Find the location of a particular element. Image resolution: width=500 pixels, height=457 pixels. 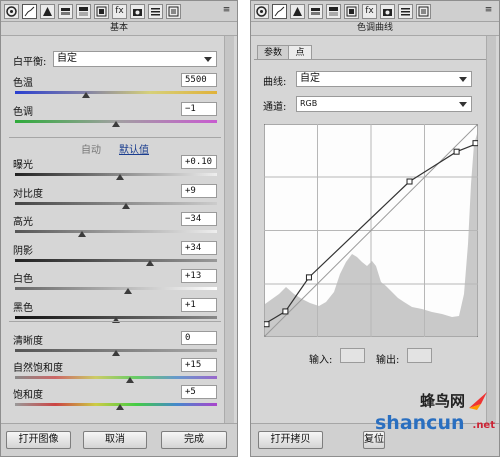

tab-parametric: 参数 is located at coordinates (273, 52).